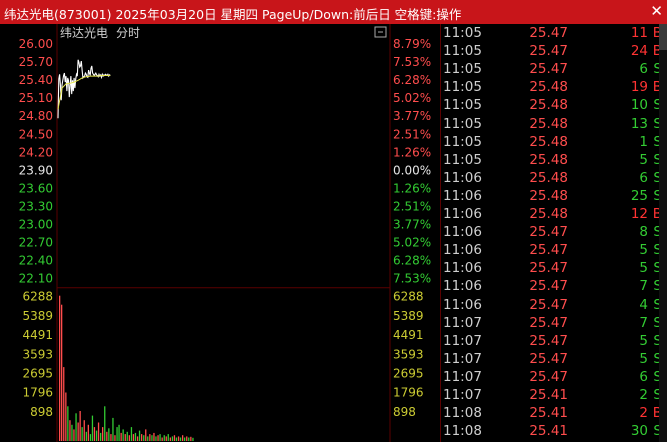 Image resolution: width=667 pixels, height=442 pixels. What do you see at coordinates (643, 395) in the screenshot?
I see `tick-volume: 2` at bounding box center [643, 395].